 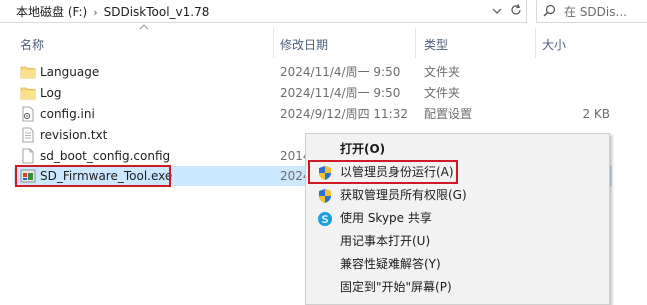 What do you see at coordinates (385, 241) in the screenshot?
I see `menu-item-label: 用记事本打开(U)` at bounding box center [385, 241].